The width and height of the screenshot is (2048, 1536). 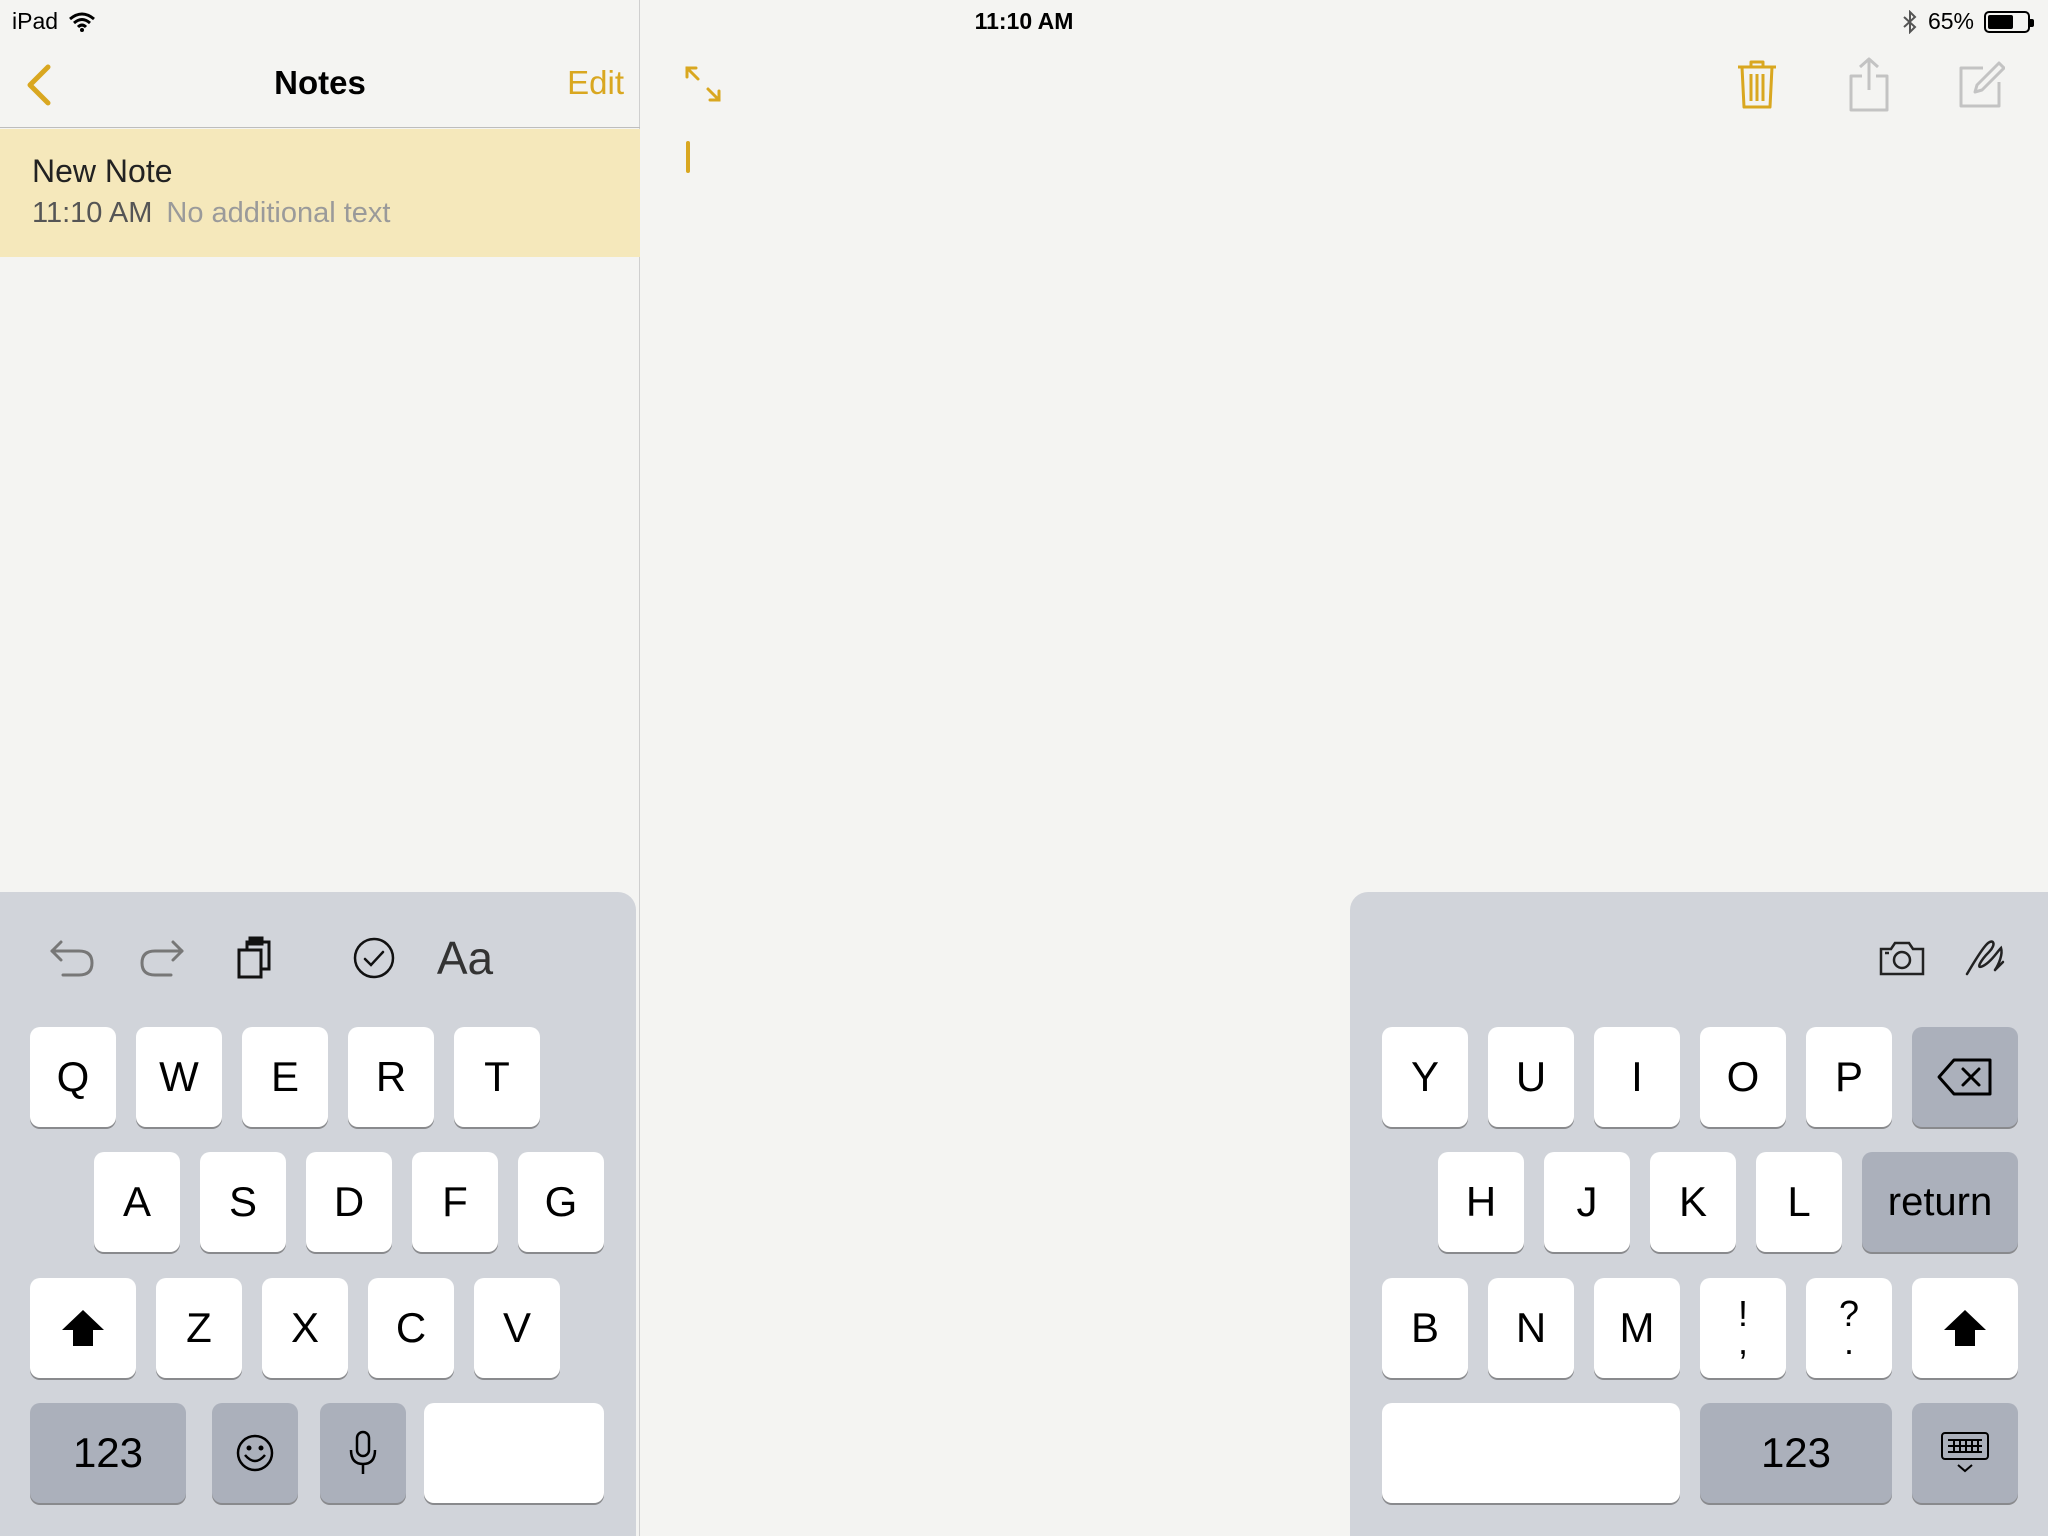 I want to click on key-w: W, so click(x=179, y=1077).